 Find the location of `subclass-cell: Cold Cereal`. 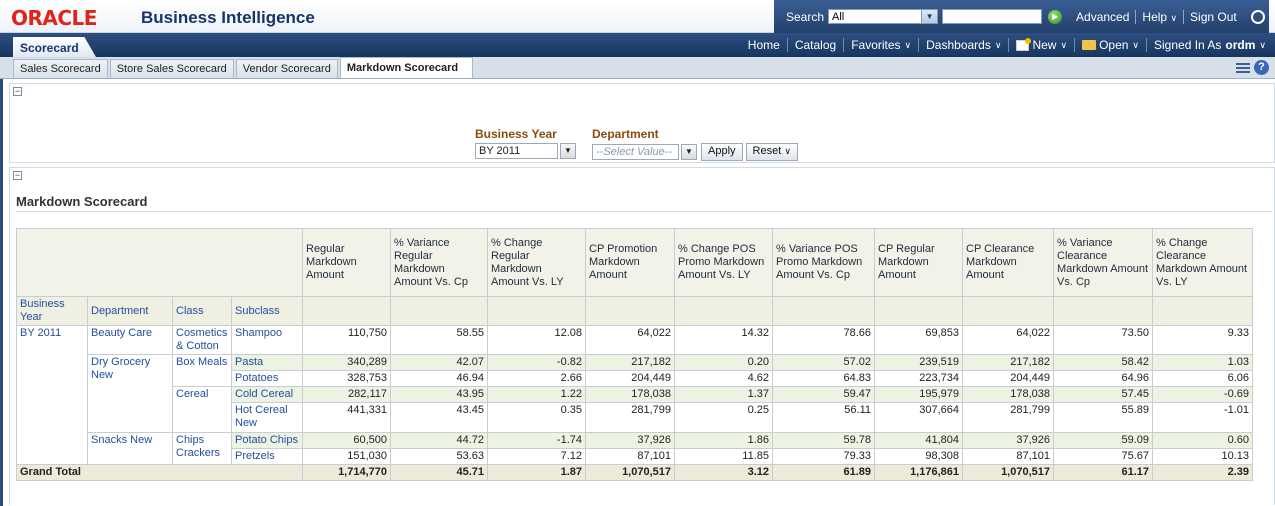

subclass-cell: Cold Cereal is located at coordinates (267, 394).